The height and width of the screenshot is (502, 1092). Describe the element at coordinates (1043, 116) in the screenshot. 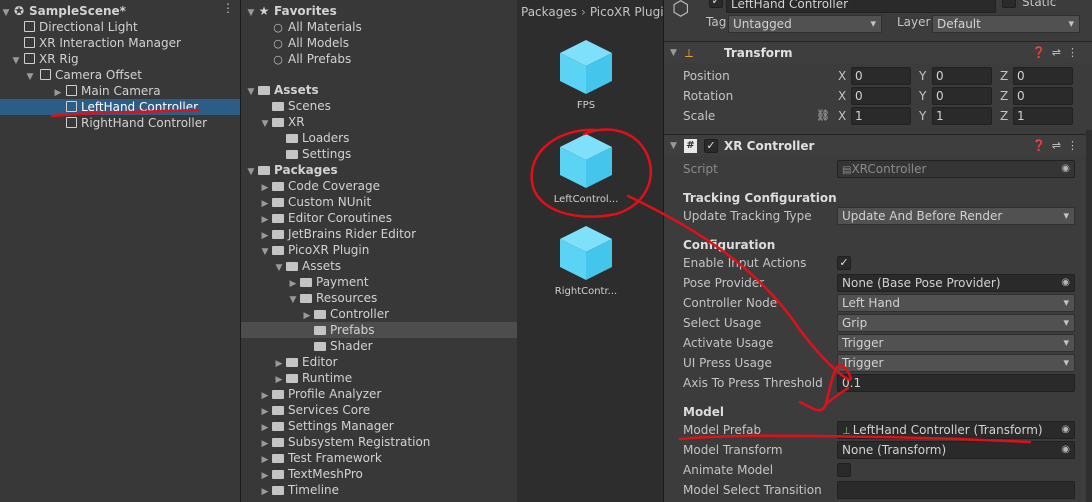

I see `scale-z-field: 1` at that location.